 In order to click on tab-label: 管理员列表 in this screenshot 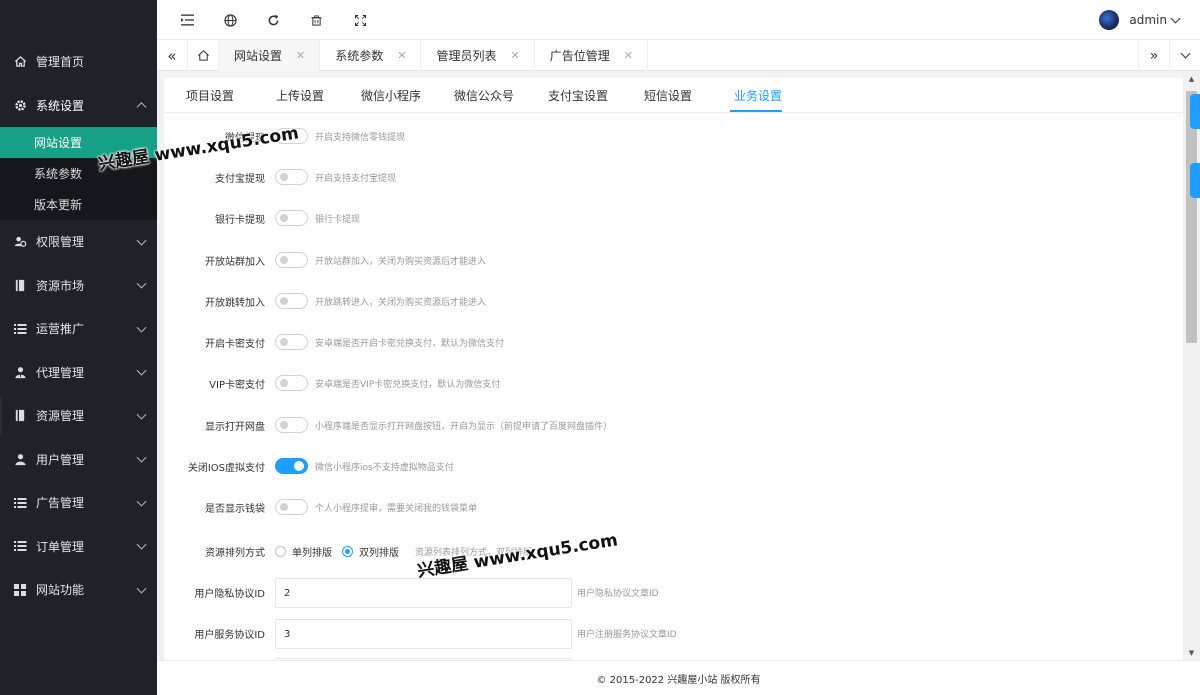, I will do `click(466, 56)`.